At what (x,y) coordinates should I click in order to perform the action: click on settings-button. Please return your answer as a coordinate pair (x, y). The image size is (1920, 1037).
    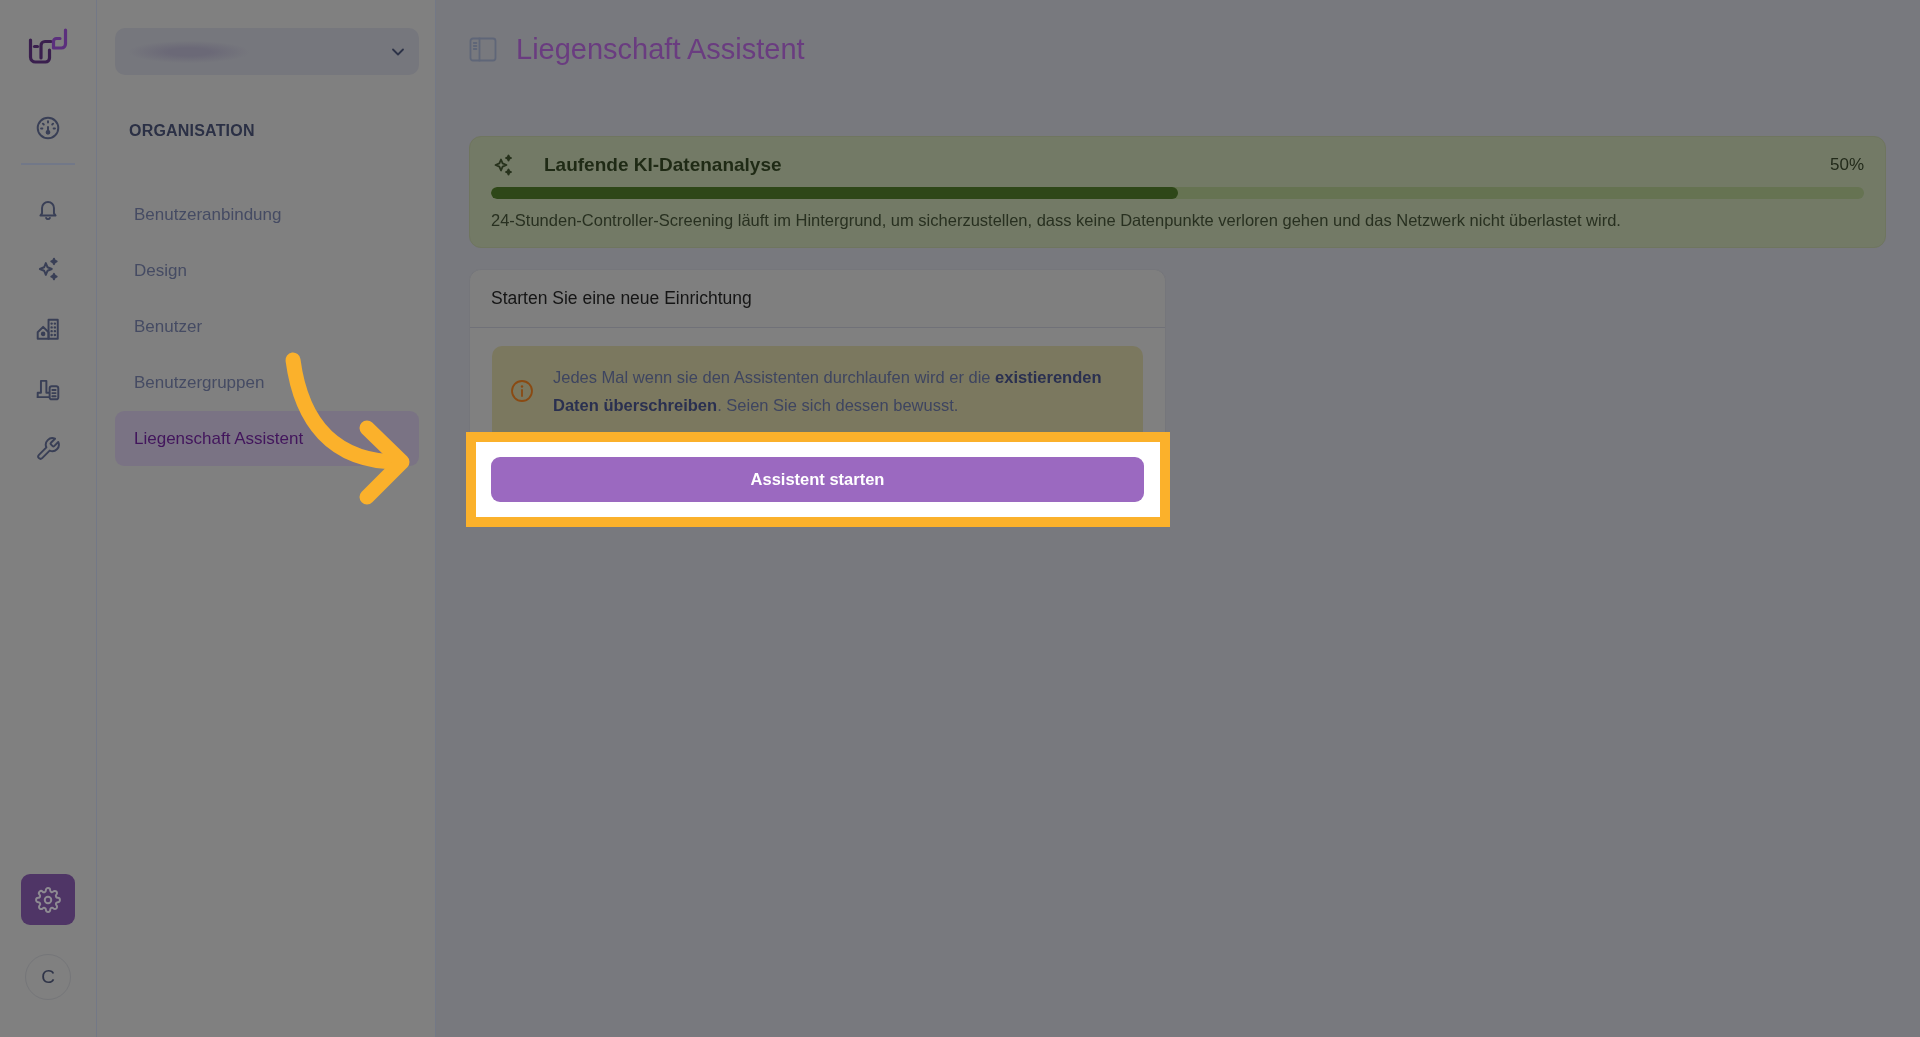
    Looking at the image, I should click on (48, 899).